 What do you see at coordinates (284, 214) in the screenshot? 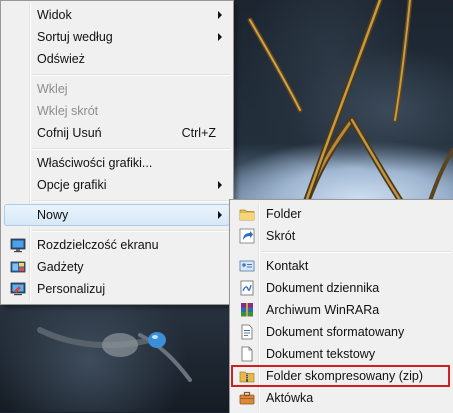
I see `menu-item-label: Folder` at bounding box center [284, 214].